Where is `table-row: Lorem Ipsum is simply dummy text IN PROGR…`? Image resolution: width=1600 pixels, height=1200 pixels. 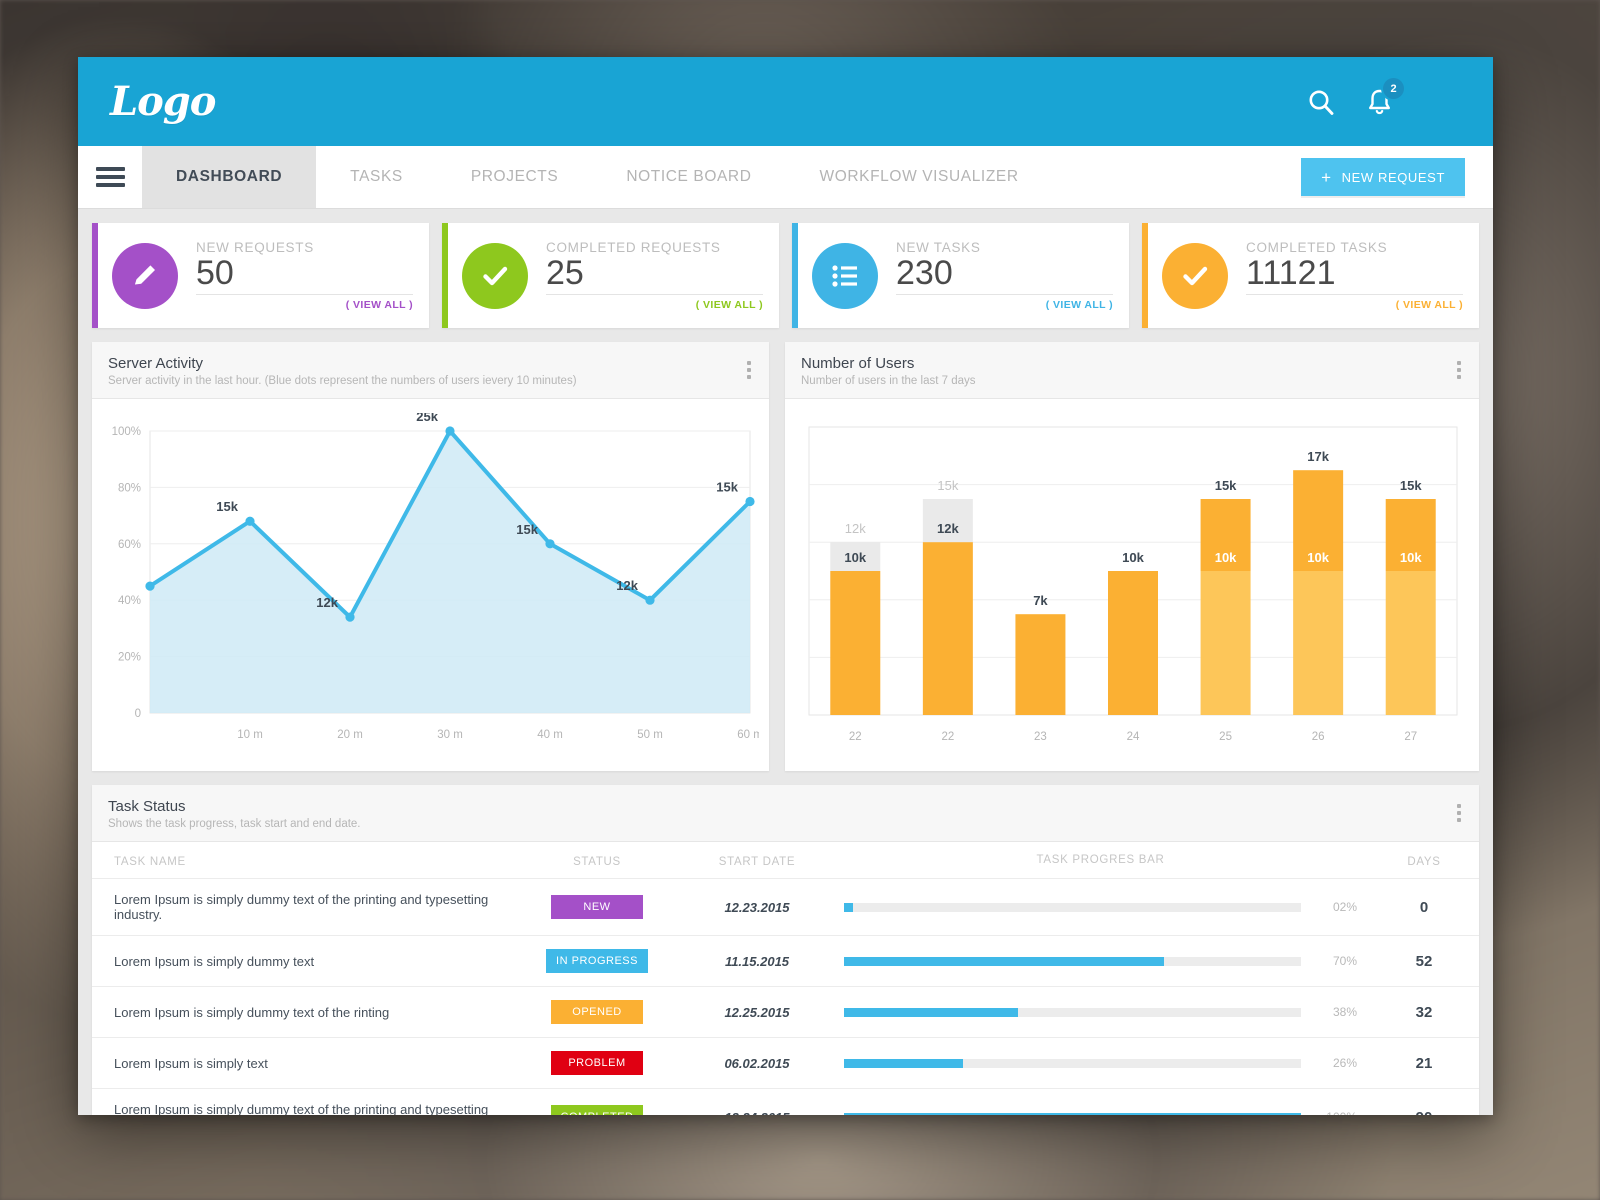
table-row: Lorem Ipsum is simply dummy text IN PROGR… is located at coordinates (785, 961).